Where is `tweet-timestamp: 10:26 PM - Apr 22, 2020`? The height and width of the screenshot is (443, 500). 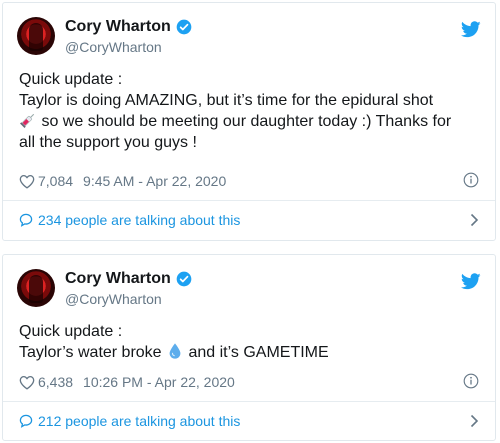
tweet-timestamp: 10:26 PM - Apr 22, 2020 is located at coordinates (159, 382).